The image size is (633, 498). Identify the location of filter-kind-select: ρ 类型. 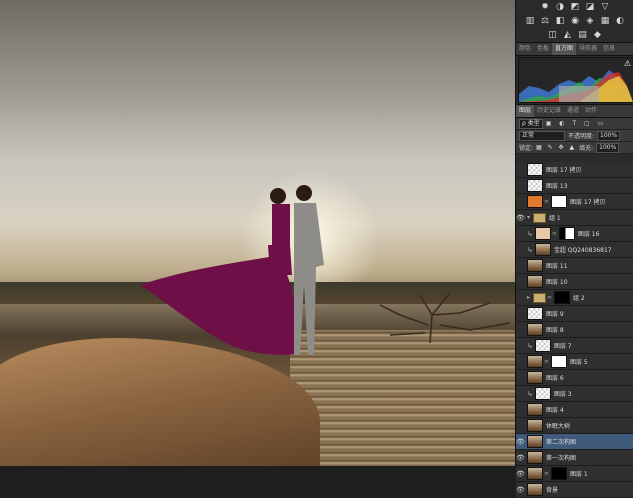
(531, 123).